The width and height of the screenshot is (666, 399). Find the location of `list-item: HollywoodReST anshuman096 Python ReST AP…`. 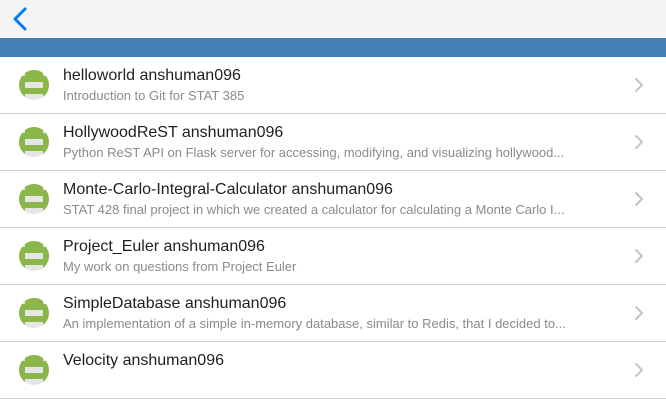

list-item: HollywoodReST anshuman096 Python ReST AP… is located at coordinates (333, 142).